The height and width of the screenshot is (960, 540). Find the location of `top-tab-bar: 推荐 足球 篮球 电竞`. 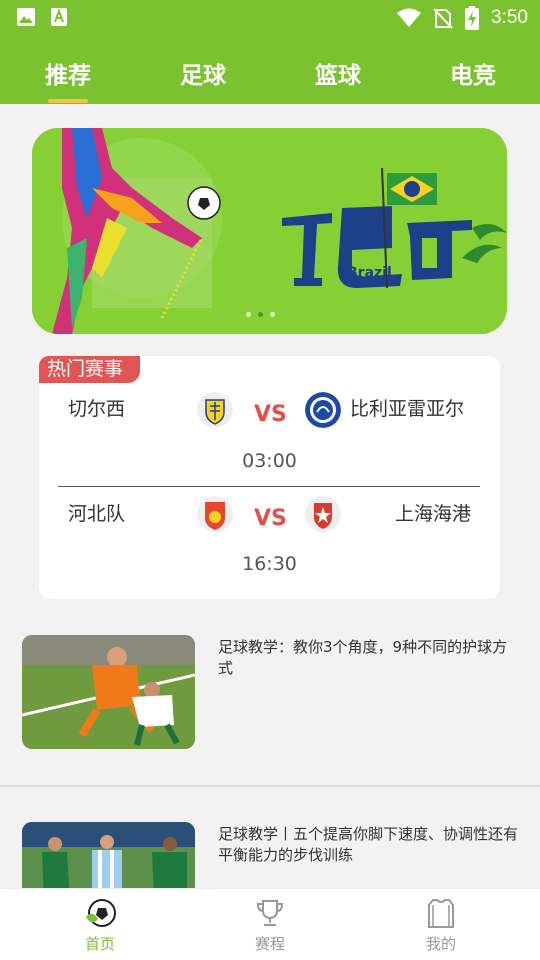

top-tab-bar: 推荐 足球 篮球 电竞 is located at coordinates (270, 70).